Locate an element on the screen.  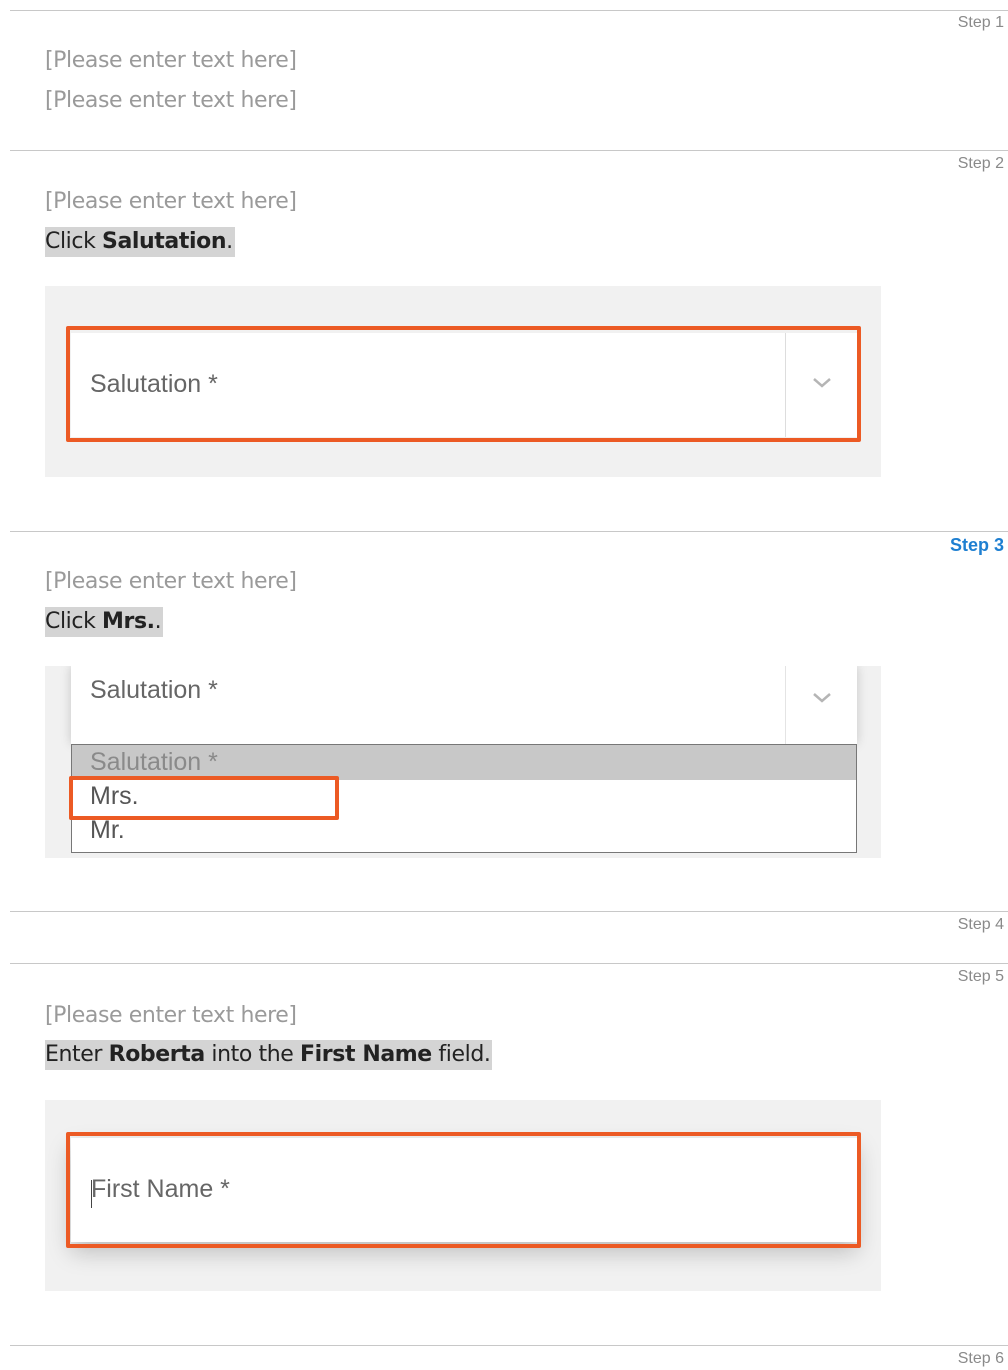
chevron-down-icon is located at coordinates (822, 698).